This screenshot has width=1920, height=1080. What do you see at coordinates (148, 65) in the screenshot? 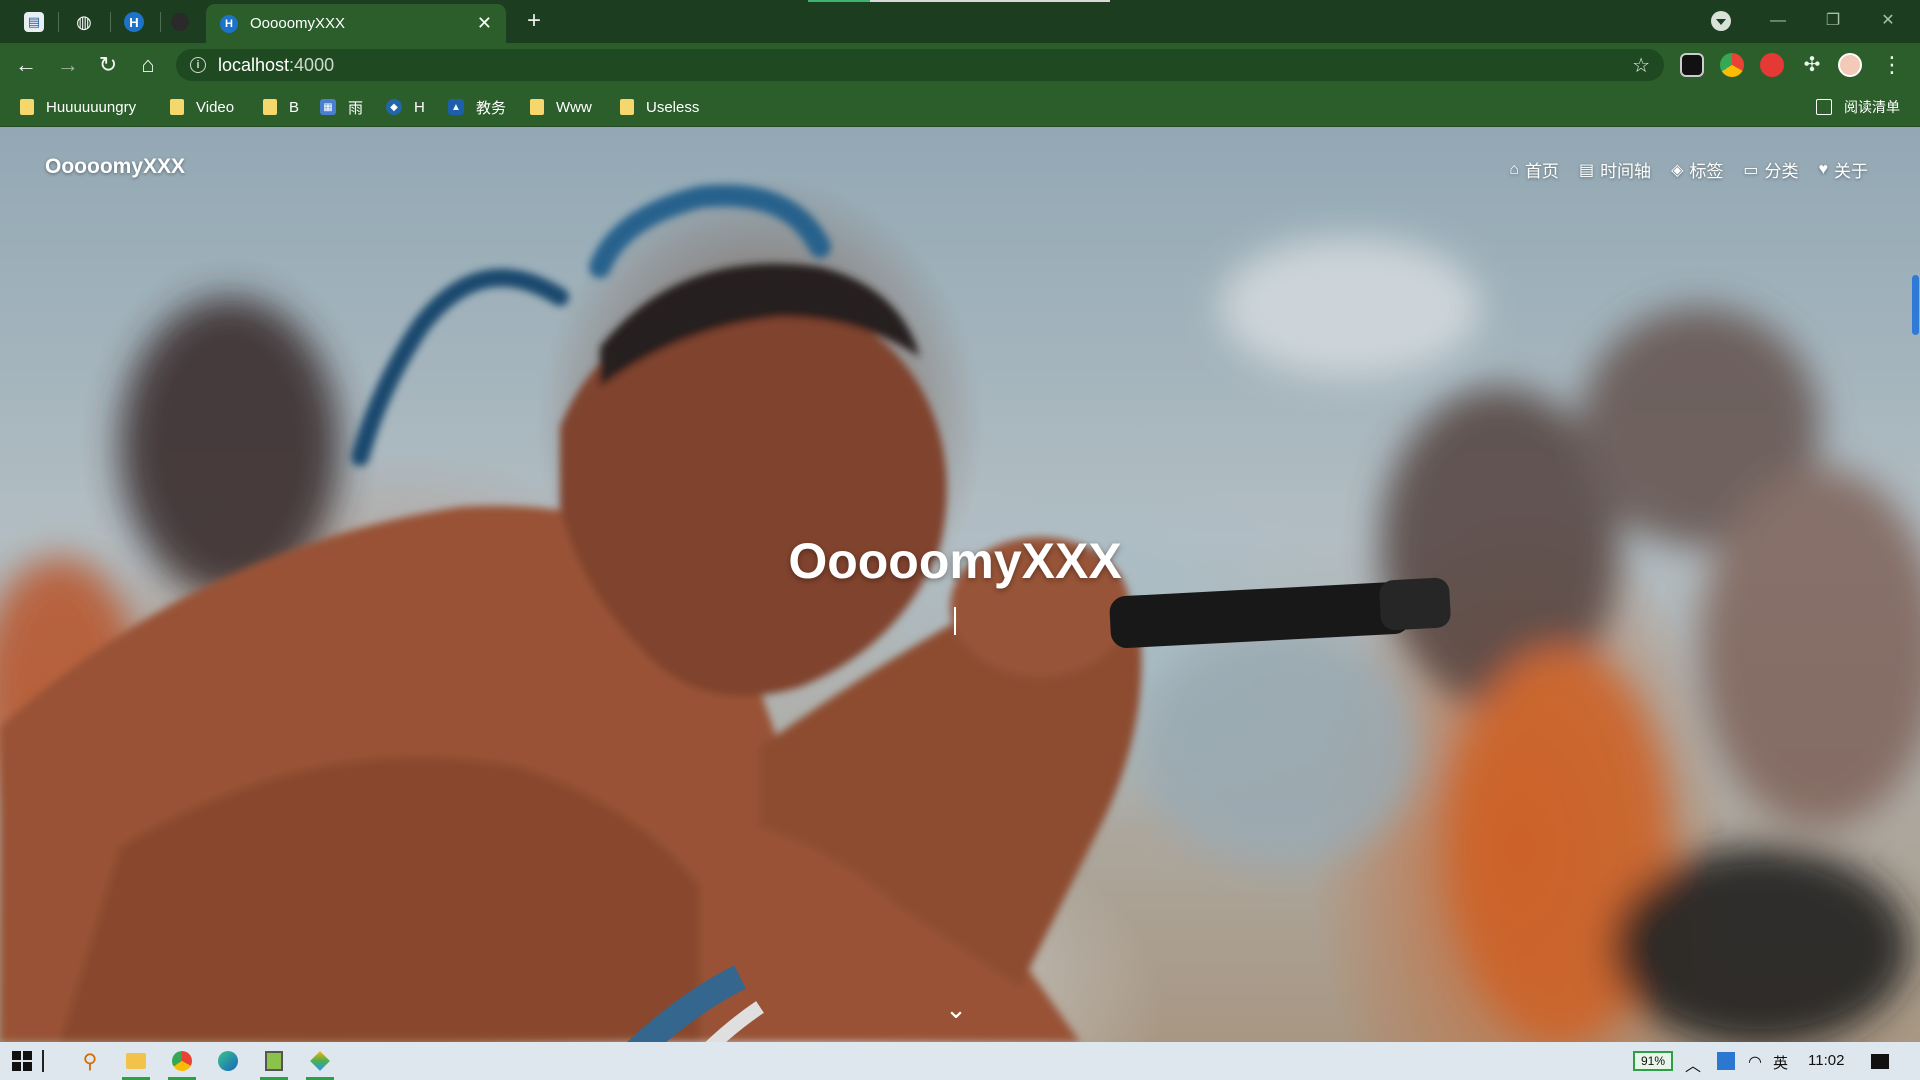
I see `home-button: ⌂` at bounding box center [148, 65].